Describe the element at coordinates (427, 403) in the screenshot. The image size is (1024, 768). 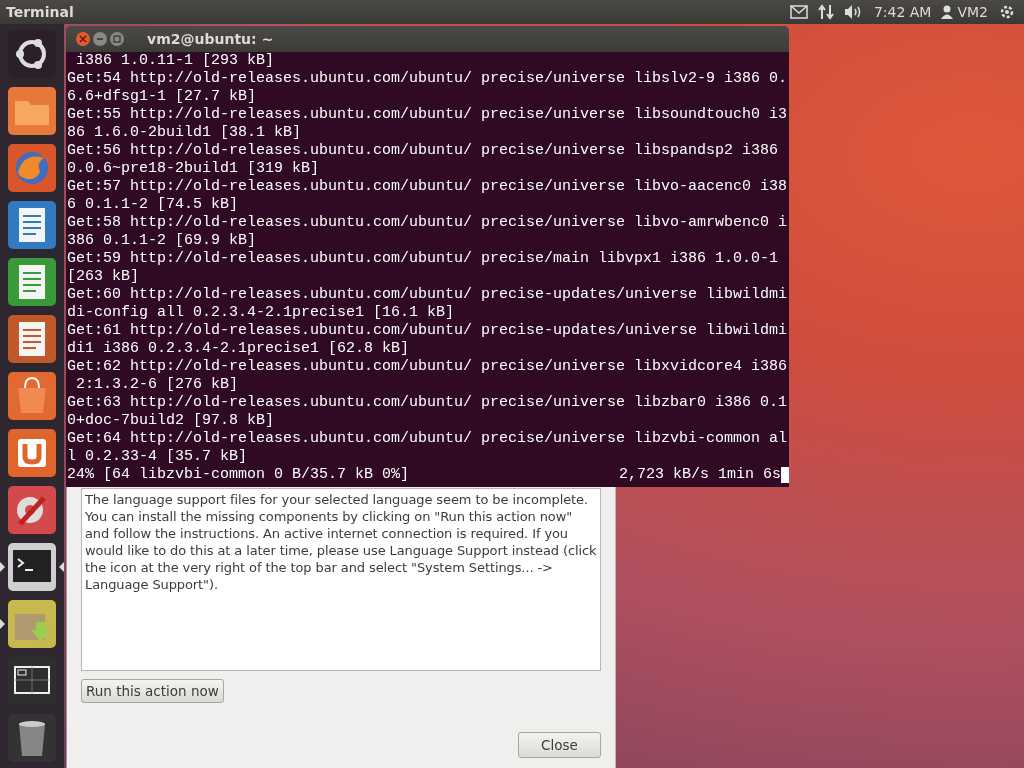
I see `terminal-line: Get:63 http://old-releases.ubuntu.com/ubuntu/ precise/universe libzbar0 i386 0.1` at that location.